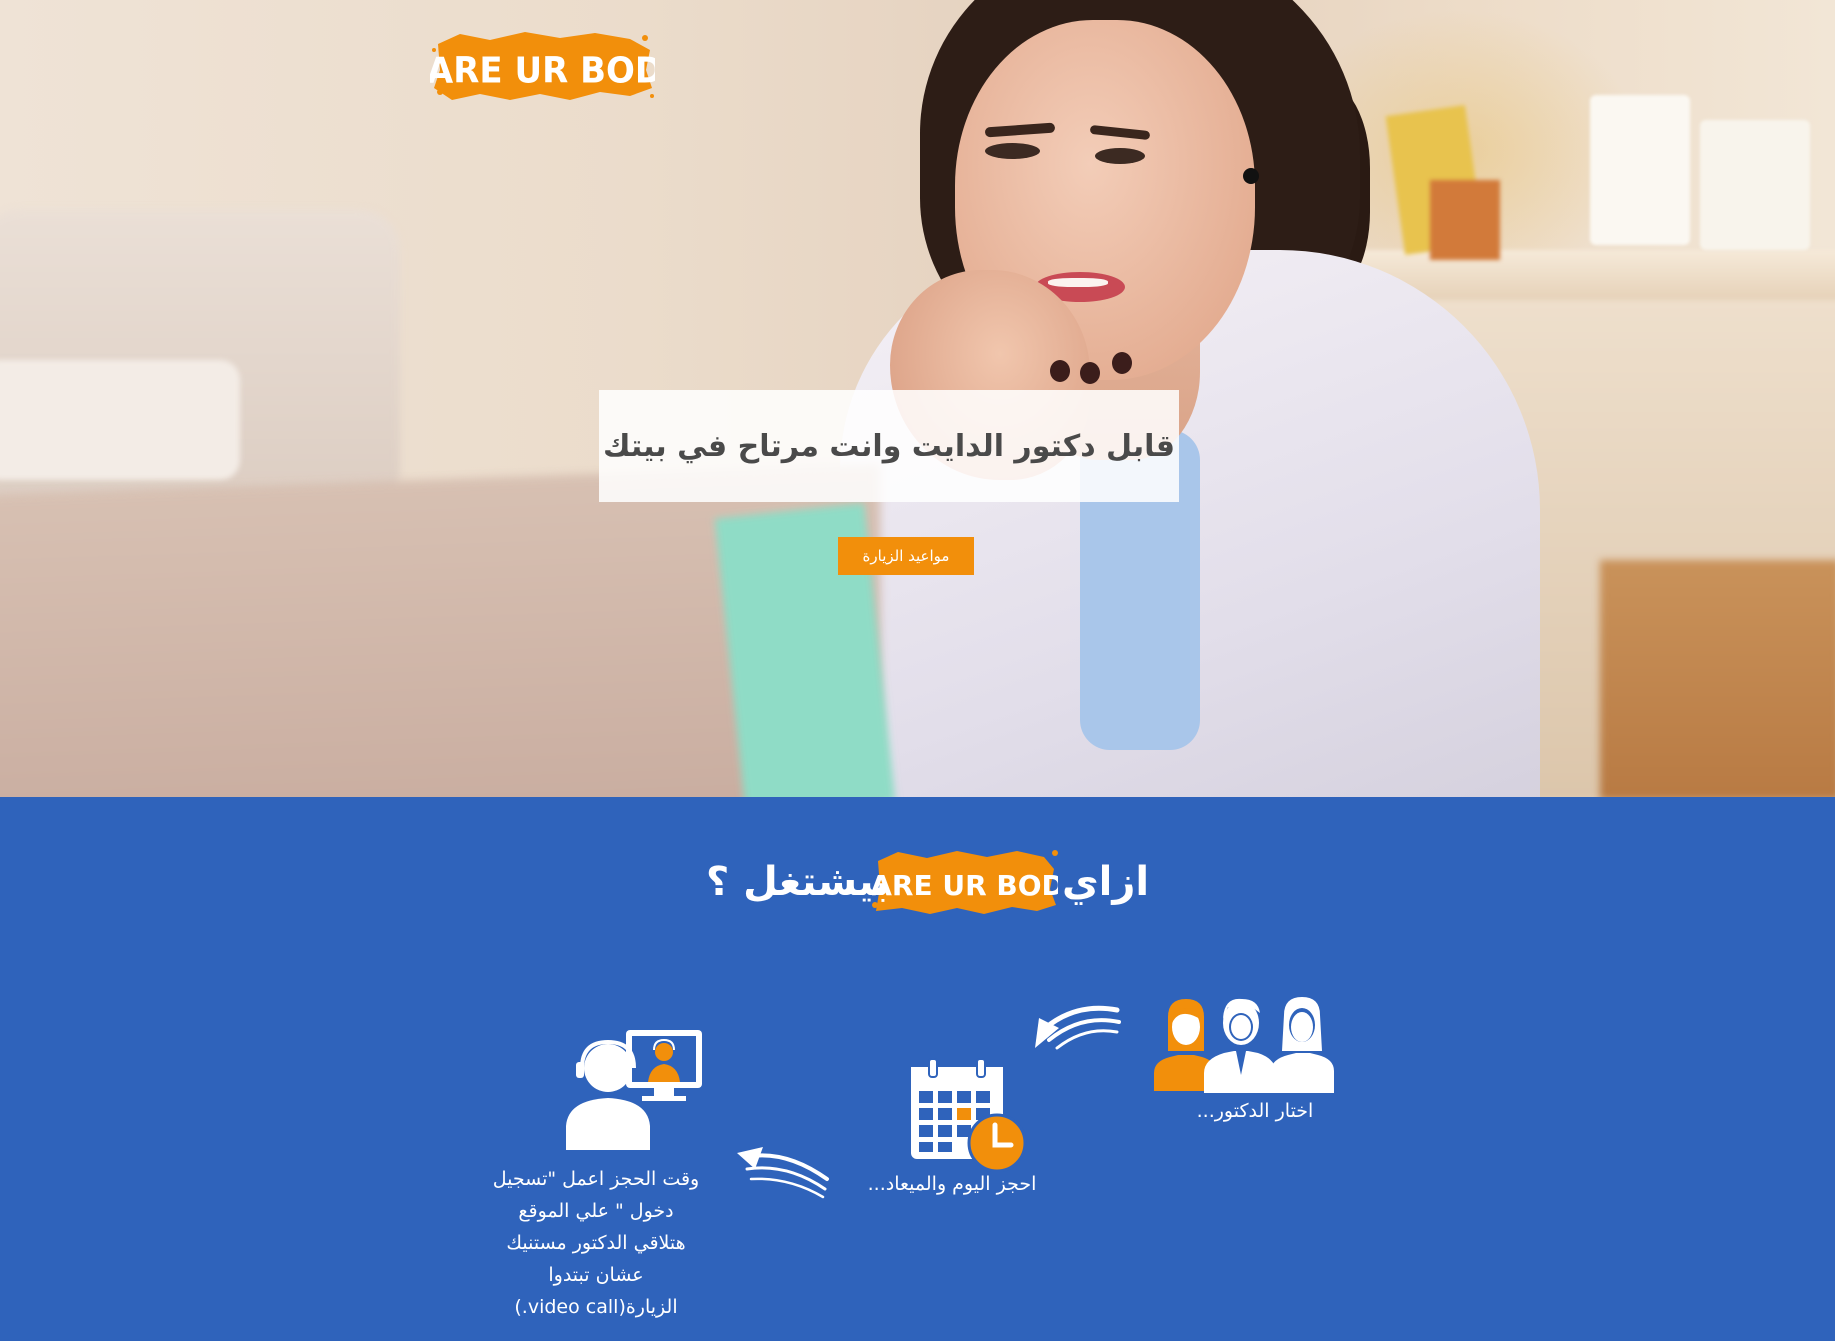 This screenshot has height=1341, width=1835. Describe the element at coordinates (906, 556) in the screenshot. I see `visit-times-button: مواعيد الزيارة` at that location.